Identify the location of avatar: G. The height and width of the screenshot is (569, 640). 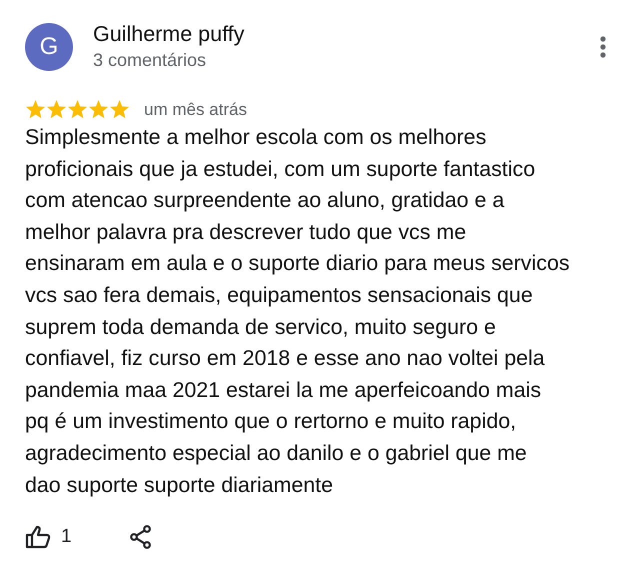
(49, 46).